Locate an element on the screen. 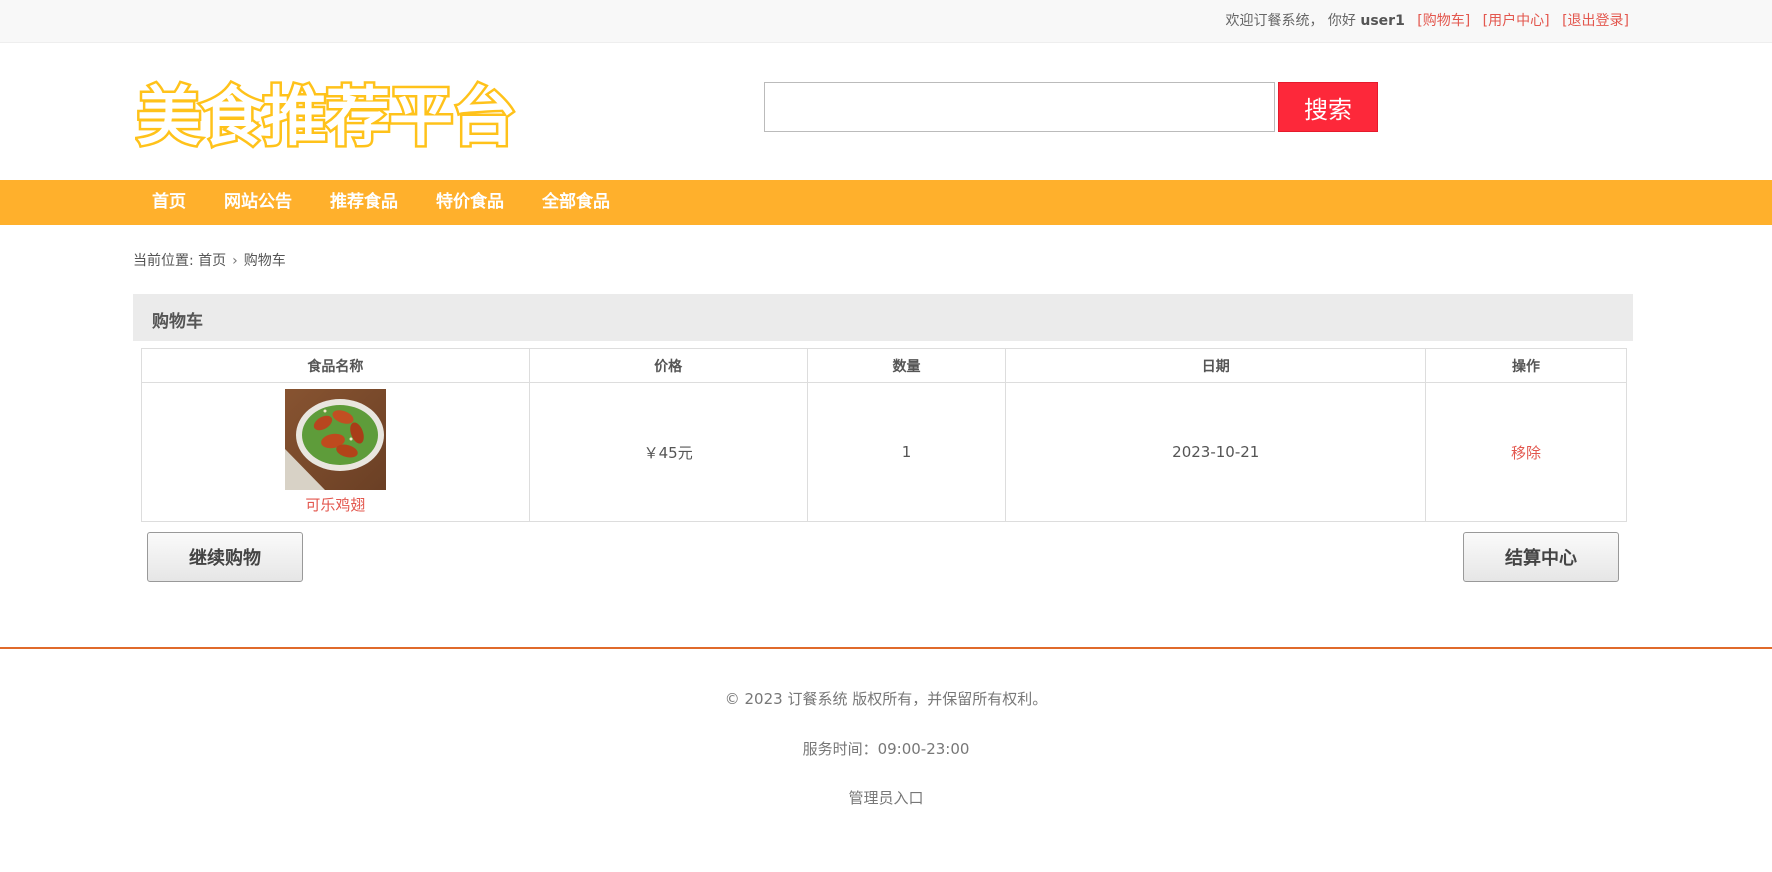 This screenshot has width=1772, height=872. nav-item-all-foods: 全部食品 is located at coordinates (576, 202).